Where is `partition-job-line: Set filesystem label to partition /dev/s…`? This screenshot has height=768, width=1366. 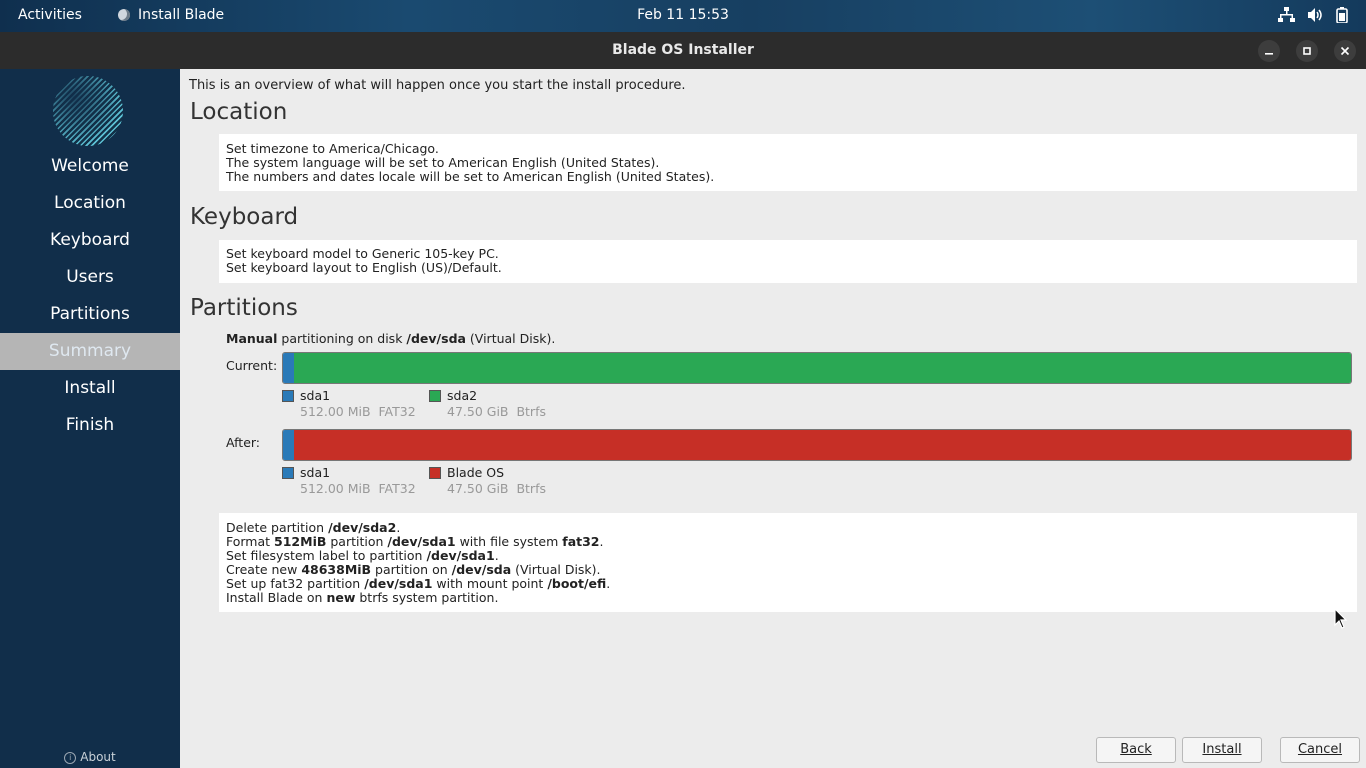
partition-job-line: Set filesystem label to partition /dev/s… is located at coordinates (788, 556).